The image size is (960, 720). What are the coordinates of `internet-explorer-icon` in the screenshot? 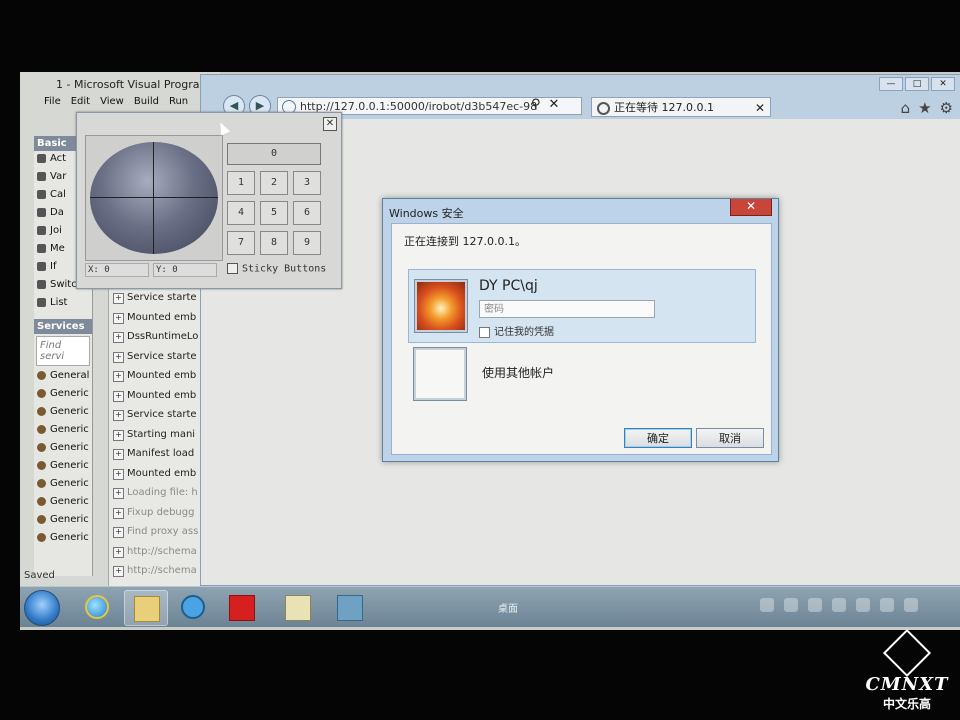 It's located at (97, 607).